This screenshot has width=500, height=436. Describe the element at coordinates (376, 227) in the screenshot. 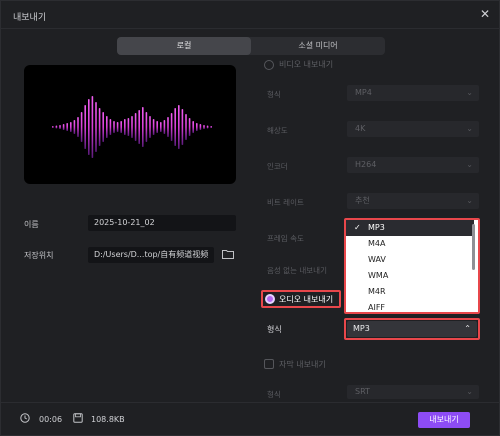

I see `dropdown-option-label: MP3` at that location.